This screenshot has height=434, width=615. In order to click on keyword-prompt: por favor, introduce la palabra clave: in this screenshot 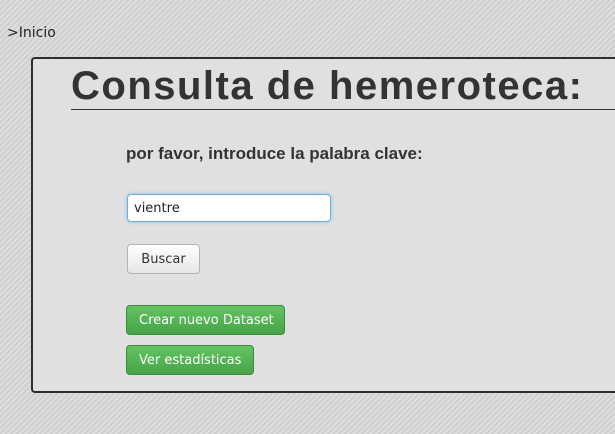, I will do `click(274, 153)`.